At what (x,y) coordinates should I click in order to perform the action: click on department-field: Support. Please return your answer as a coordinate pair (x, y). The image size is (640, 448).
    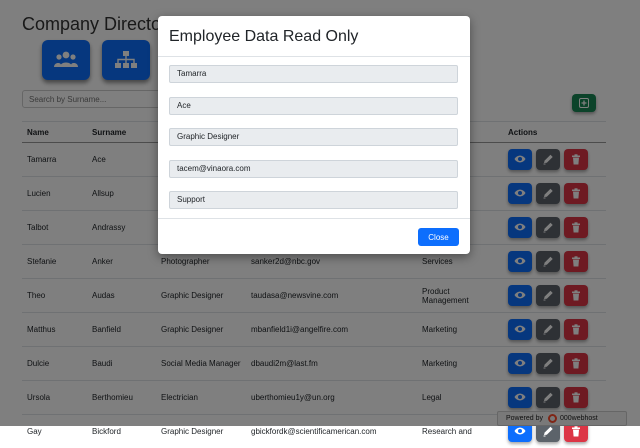
    Looking at the image, I should click on (313, 200).